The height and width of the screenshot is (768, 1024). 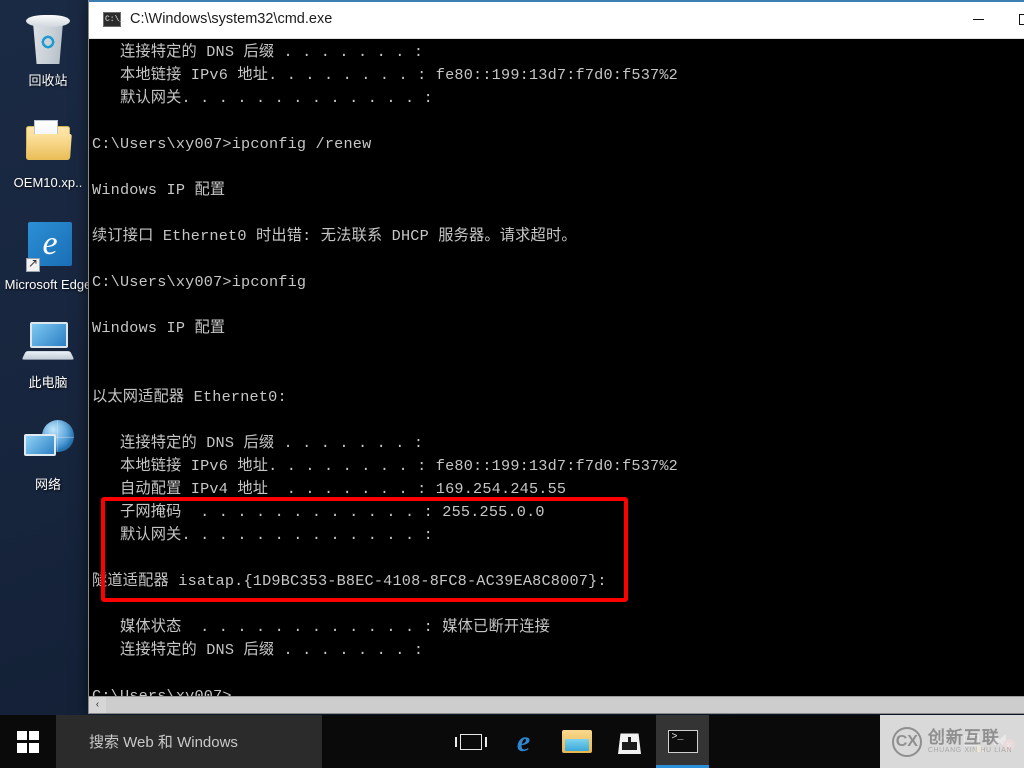 What do you see at coordinates (970, 750) in the screenshot?
I see `watermark-en: CHUANG XIN HU LIAN` at bounding box center [970, 750].